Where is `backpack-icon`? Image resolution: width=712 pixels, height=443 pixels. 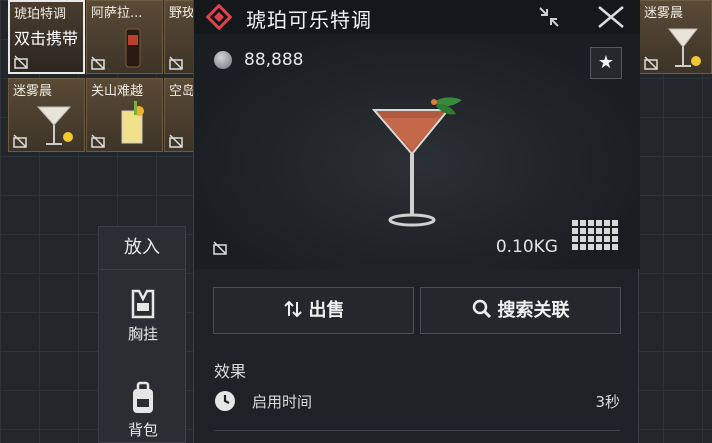
backpack-icon is located at coordinates (143, 397).